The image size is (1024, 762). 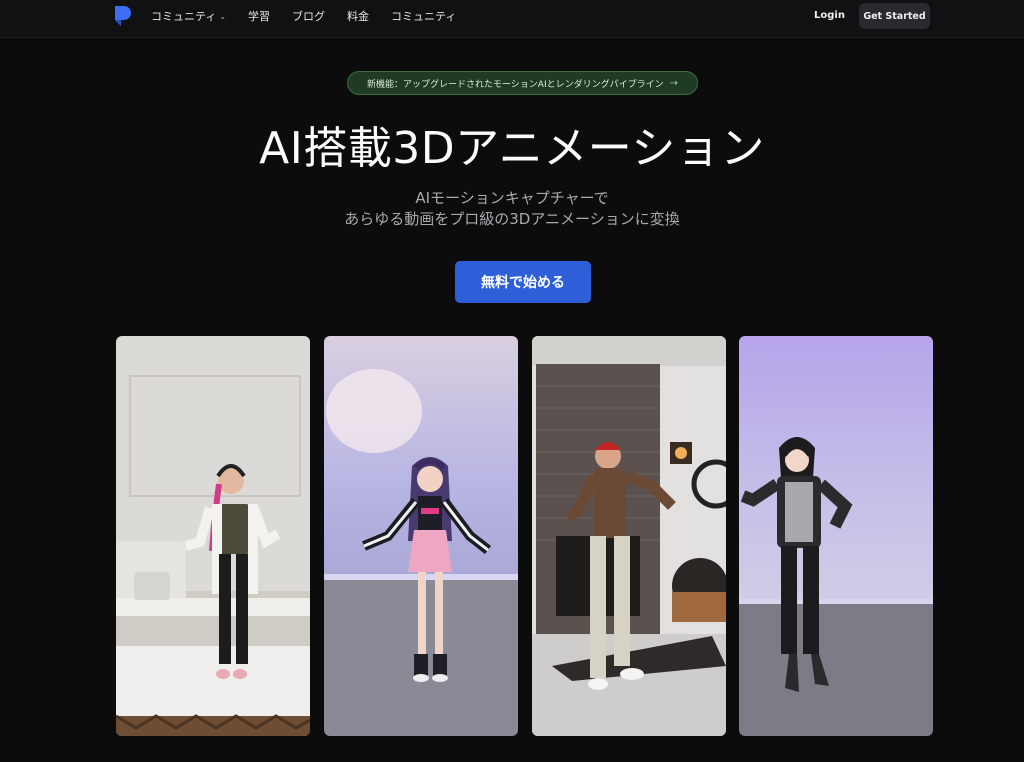 I want to click on anime-boy-avatar-image, so click(x=836, y=536).